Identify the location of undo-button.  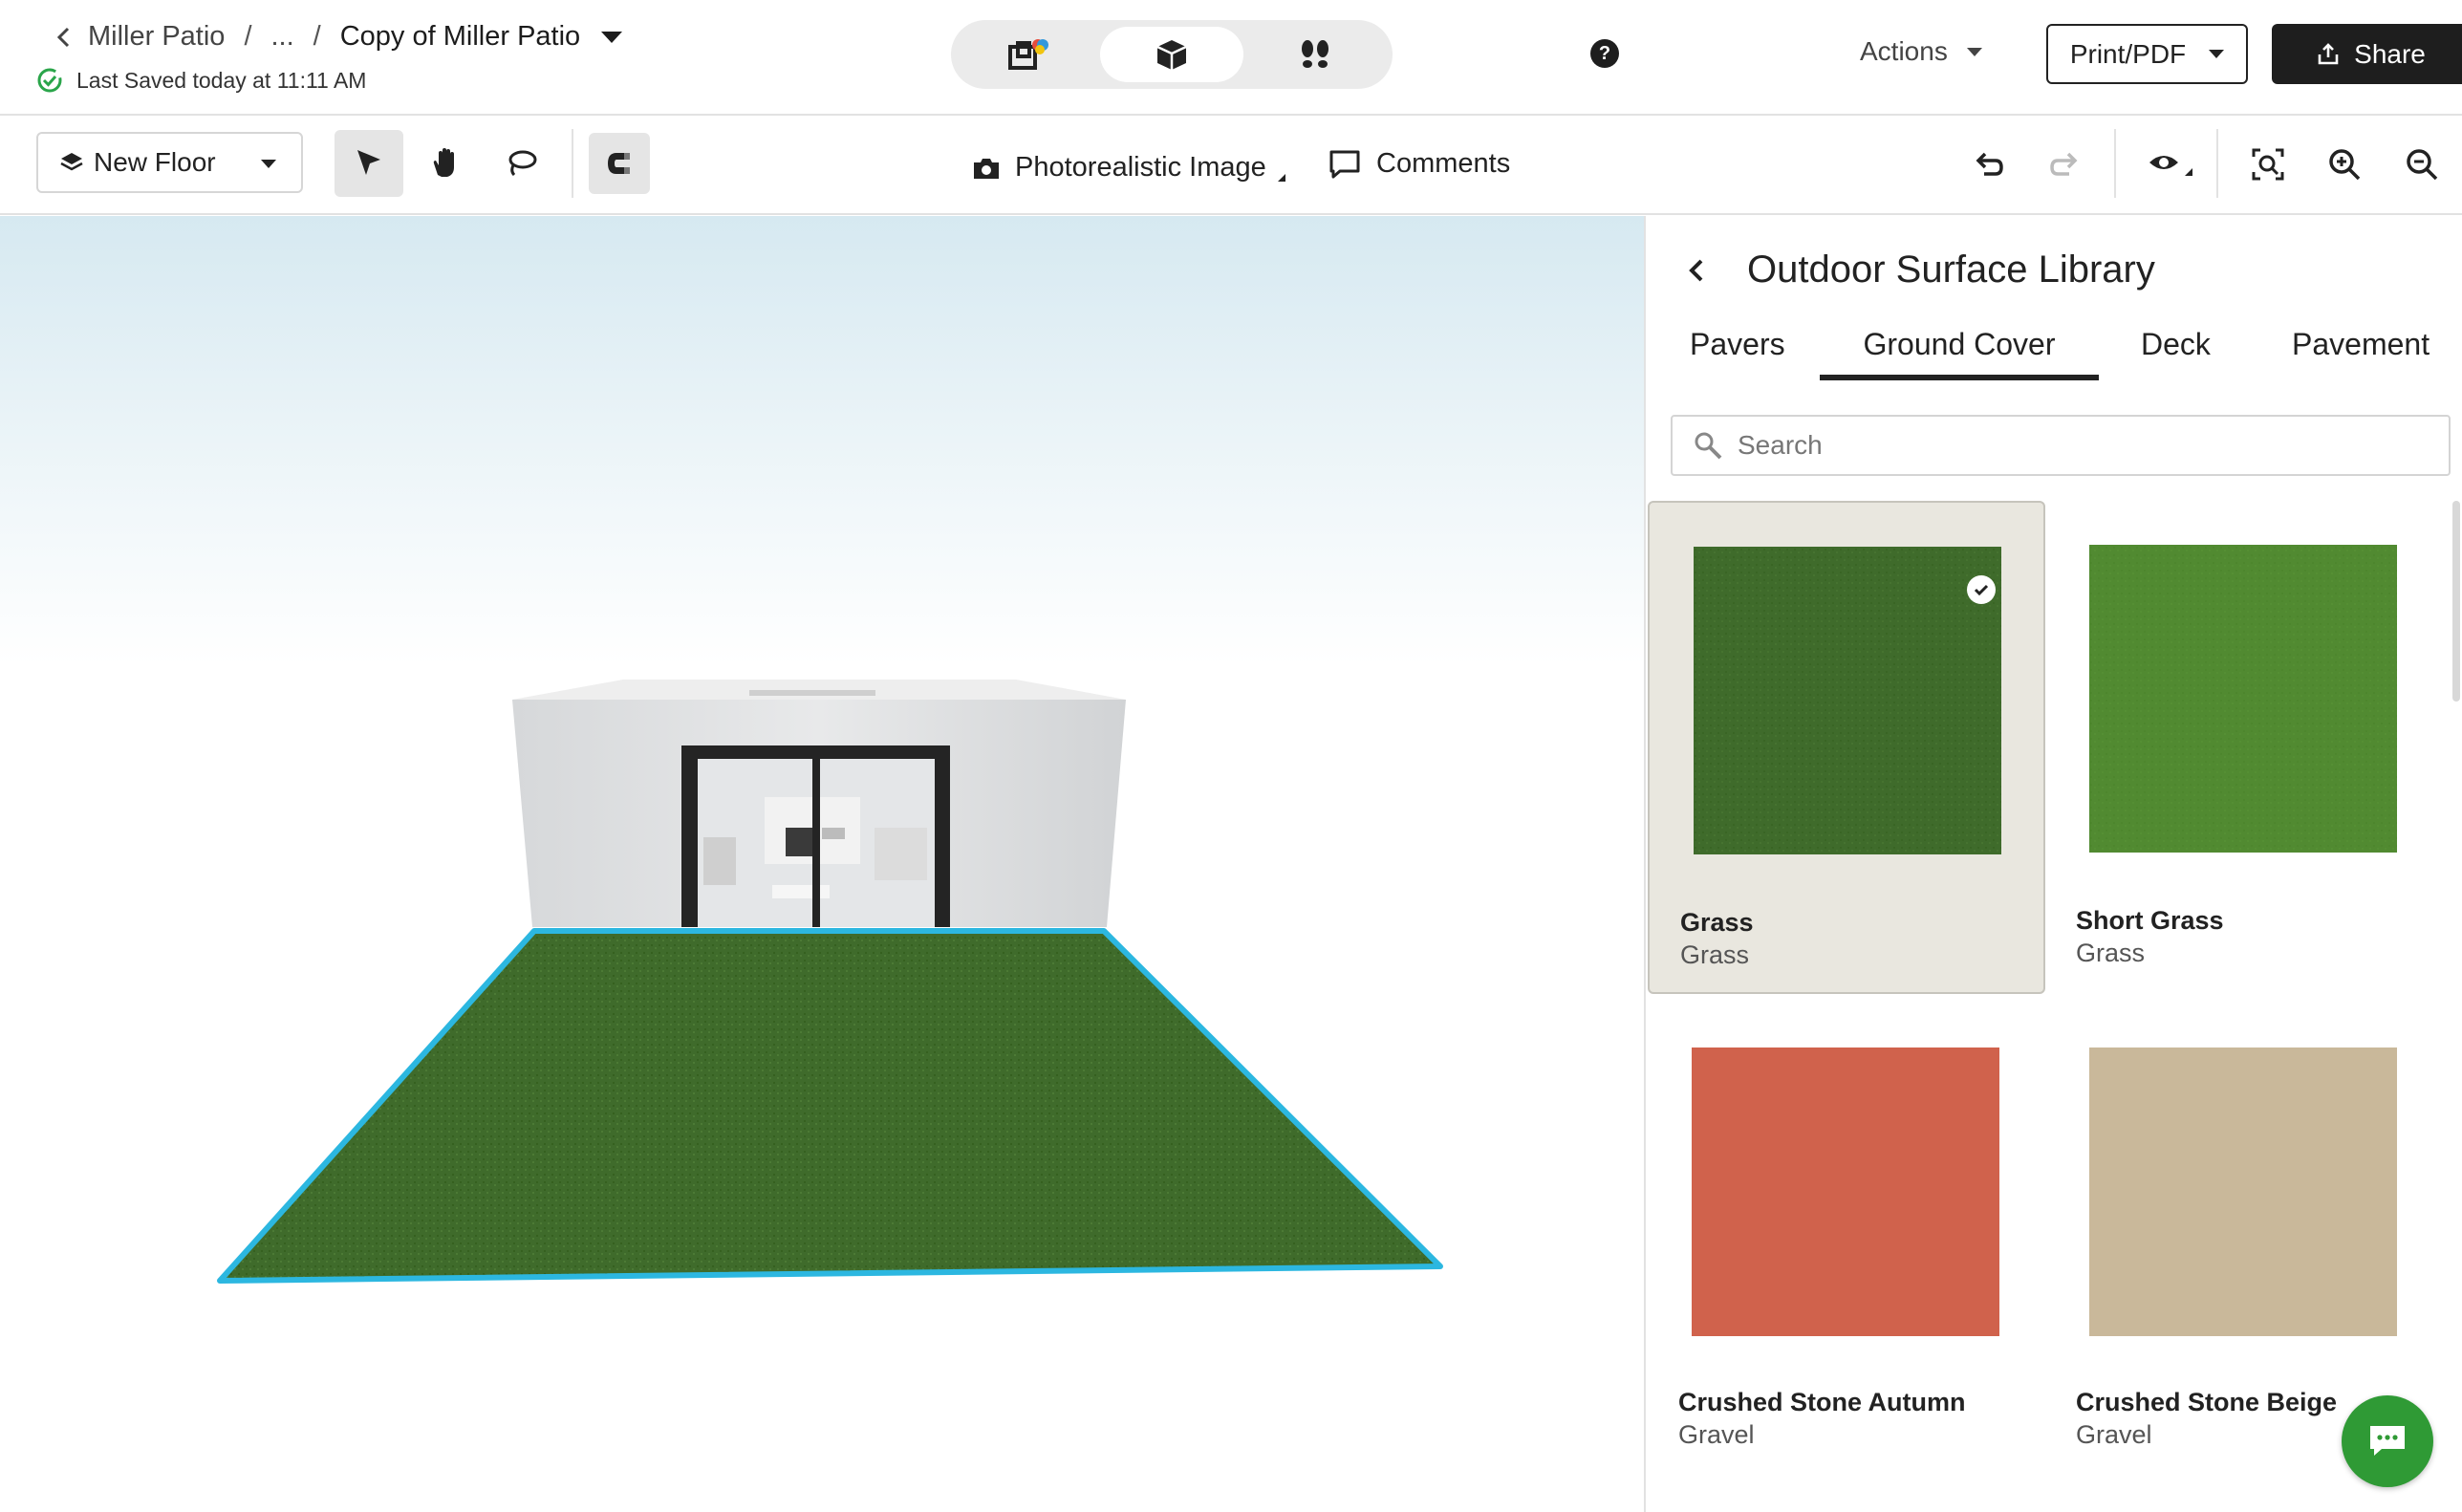
(1988, 164).